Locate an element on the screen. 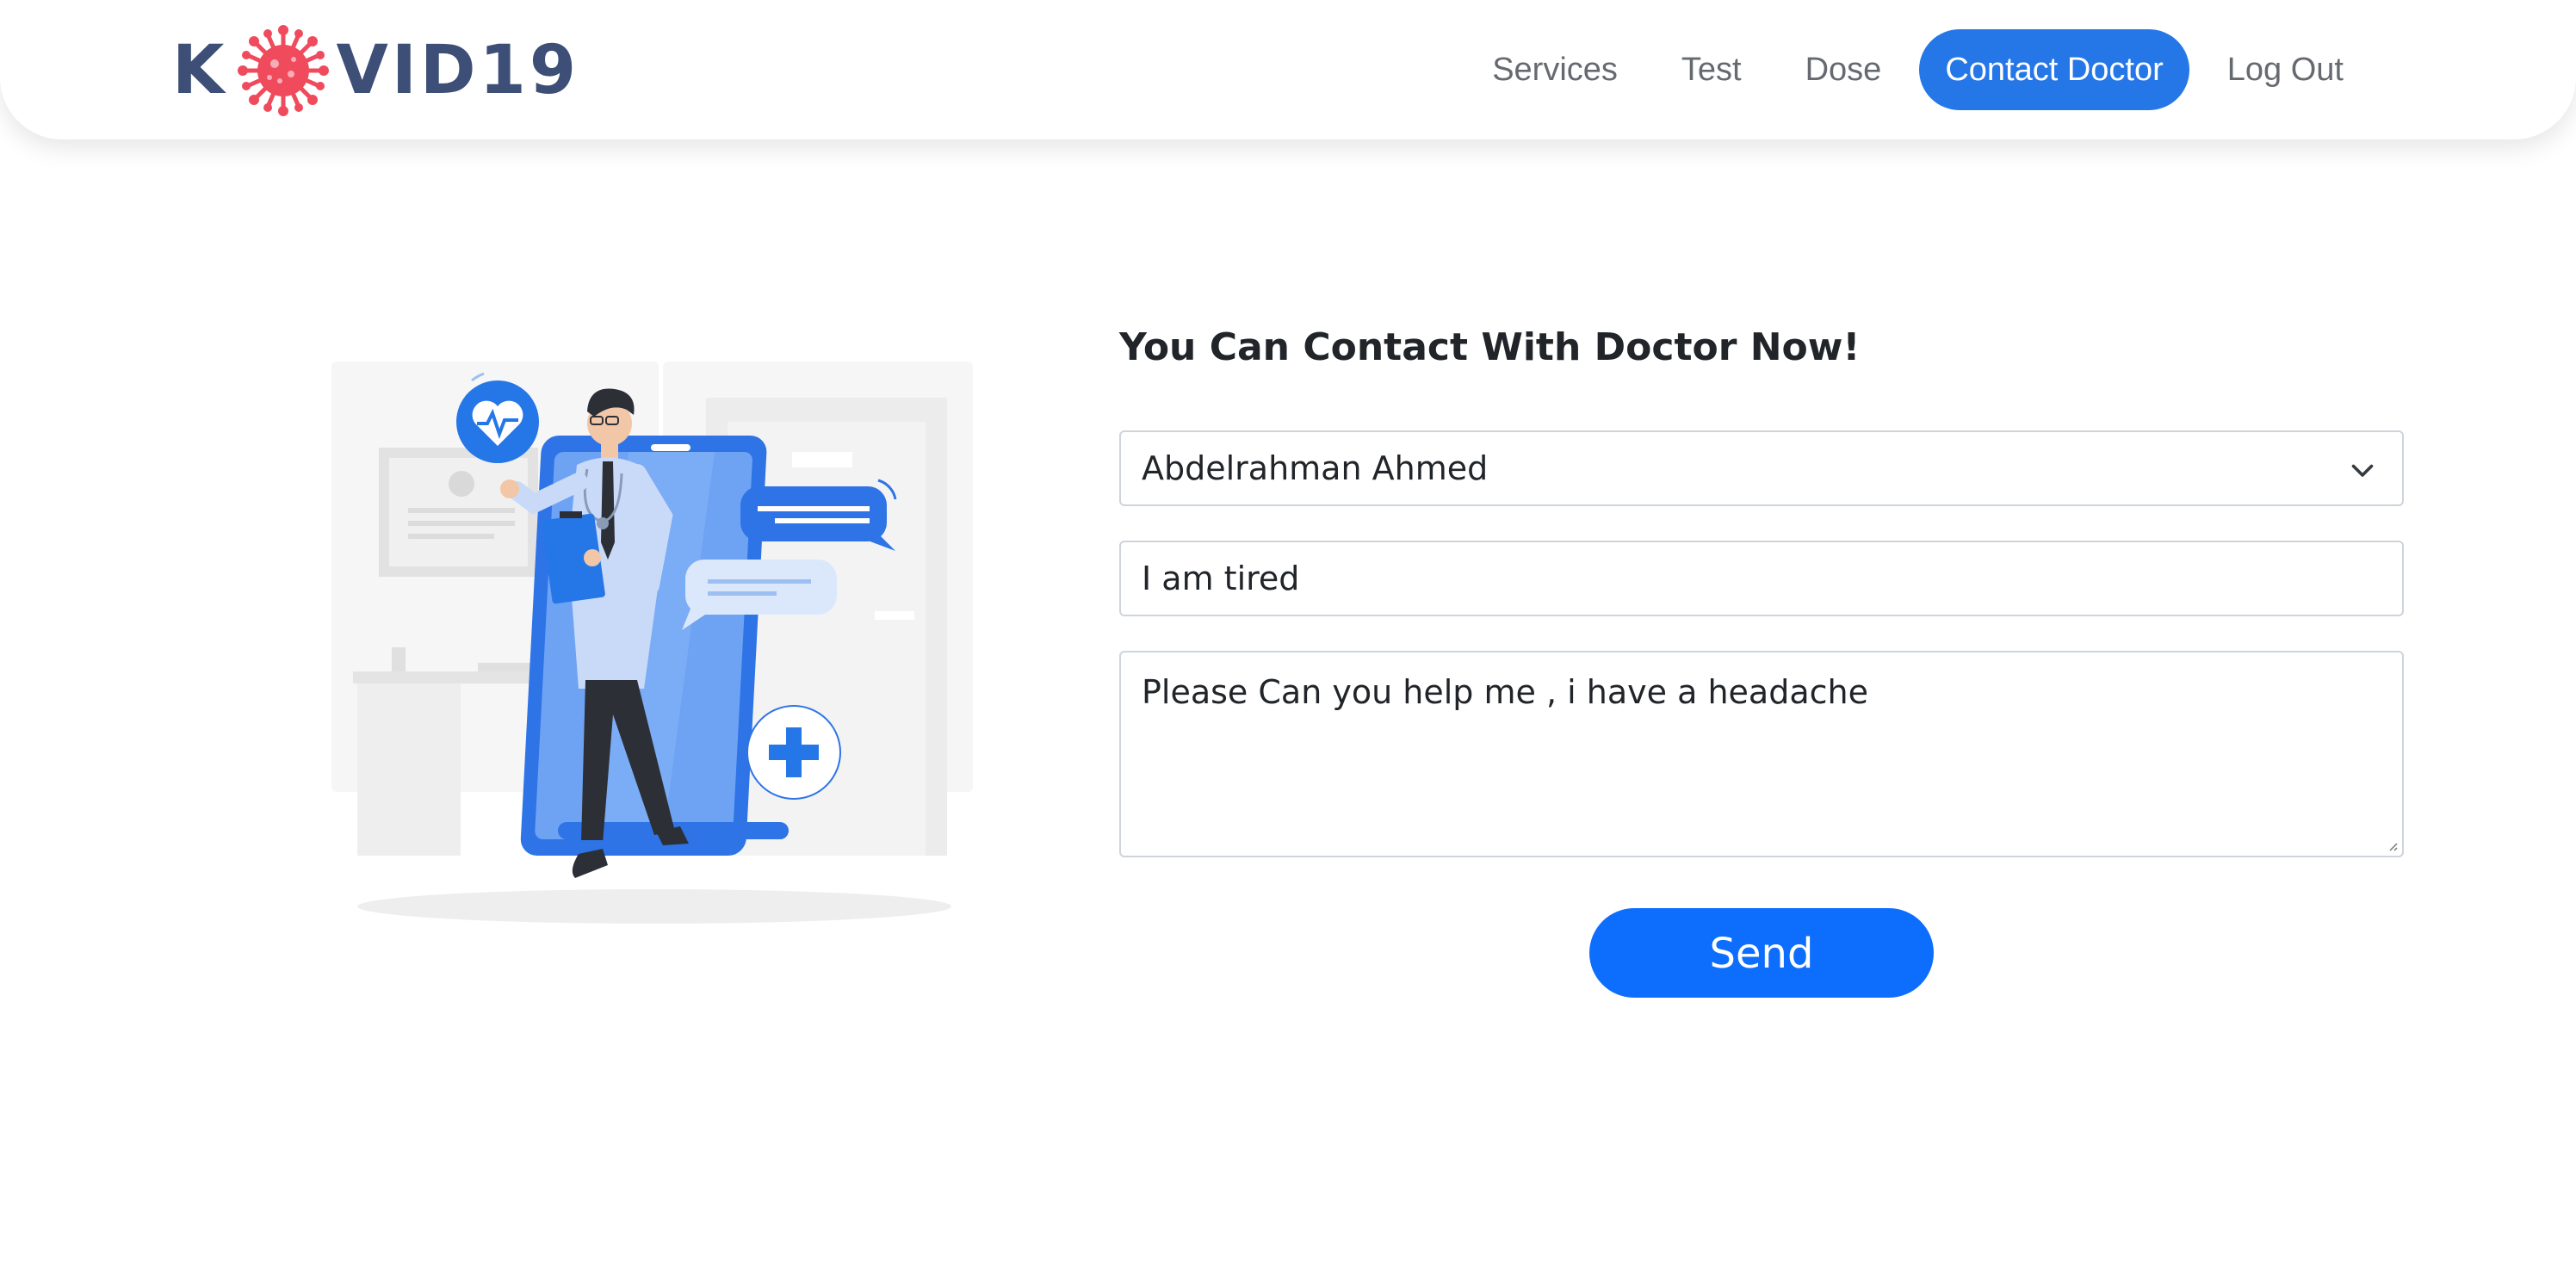 The width and height of the screenshot is (2576, 1274). nav-link-log-out: Log Out is located at coordinates (2285, 69).